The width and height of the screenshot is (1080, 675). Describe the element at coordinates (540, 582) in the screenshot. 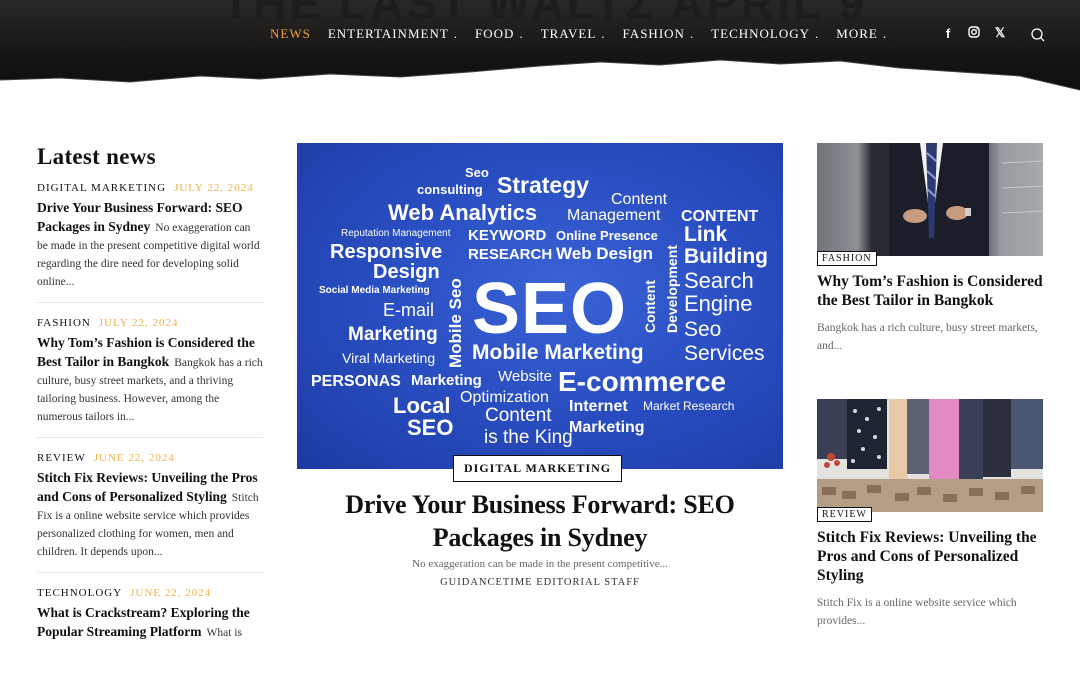

I see `hero-author: GUIDANCETIME EDITORIAL STAFF` at that location.